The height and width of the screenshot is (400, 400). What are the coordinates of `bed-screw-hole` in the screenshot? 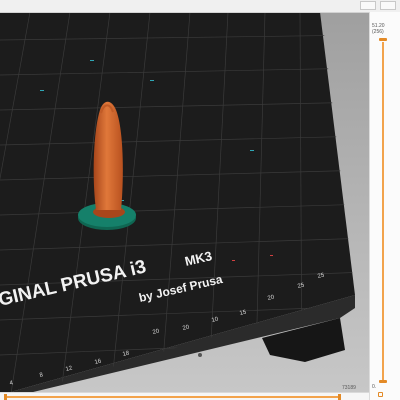 It's located at (200, 355).